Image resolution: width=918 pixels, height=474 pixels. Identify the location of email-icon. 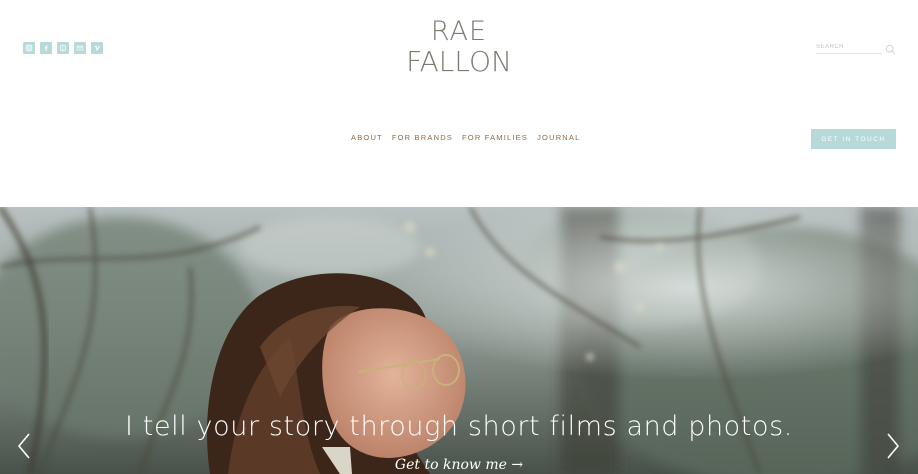
(80, 48).